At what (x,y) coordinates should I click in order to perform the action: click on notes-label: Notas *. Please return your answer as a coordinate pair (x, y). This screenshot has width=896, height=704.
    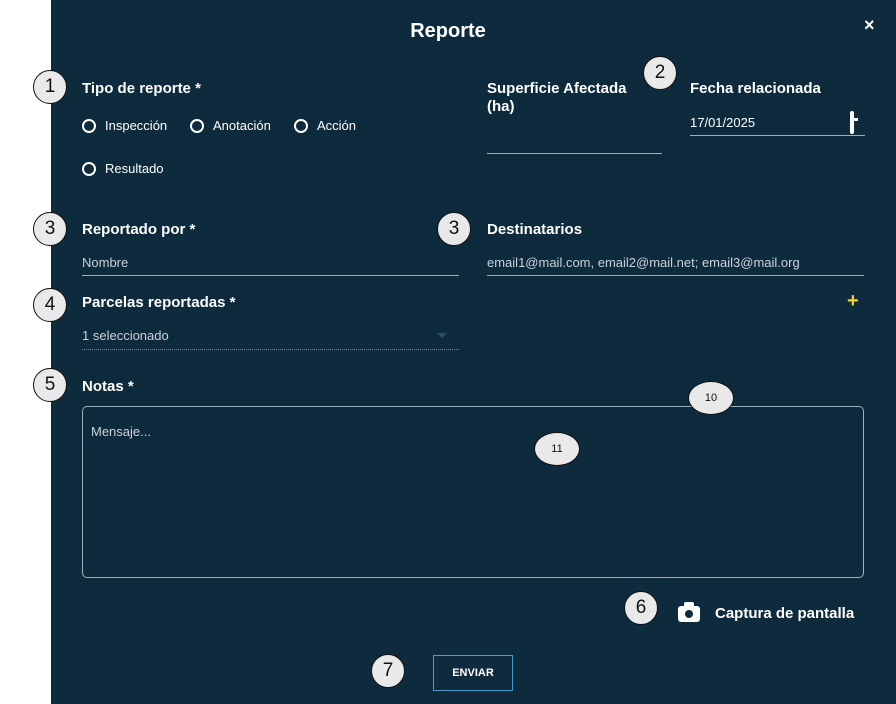
    Looking at the image, I should click on (108, 386).